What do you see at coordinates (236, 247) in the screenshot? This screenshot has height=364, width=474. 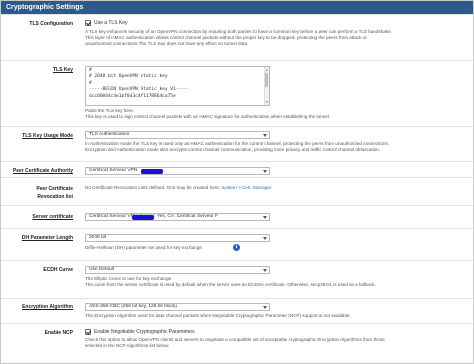 I see `info-icon: i` at bounding box center [236, 247].